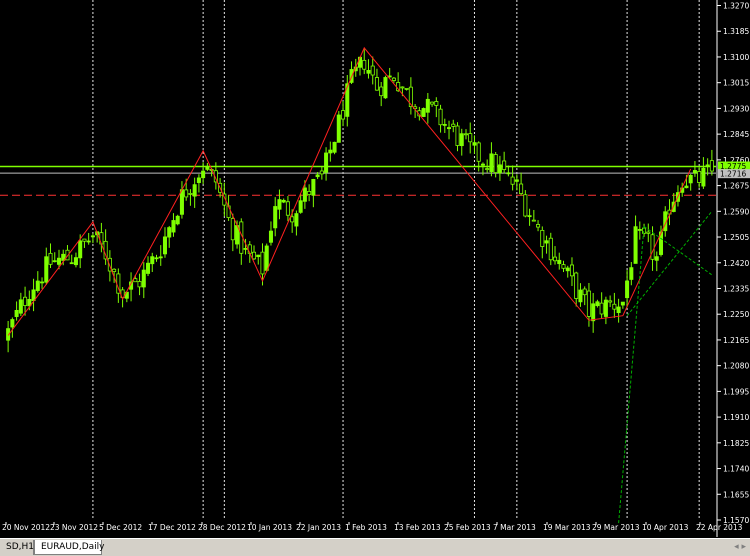 This screenshot has height=556, width=750. Describe the element at coordinates (26, 527) in the screenshot. I see `x-tick-label-0: 20 Nov 2012` at that location.